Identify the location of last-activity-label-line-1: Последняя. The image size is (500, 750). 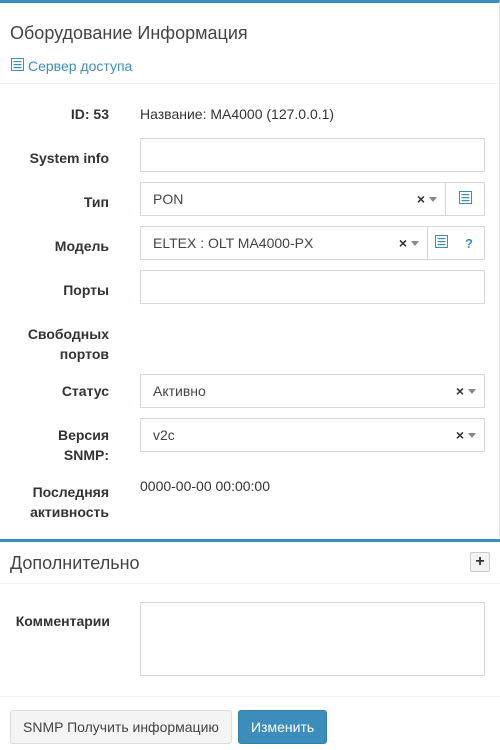
(70, 492).